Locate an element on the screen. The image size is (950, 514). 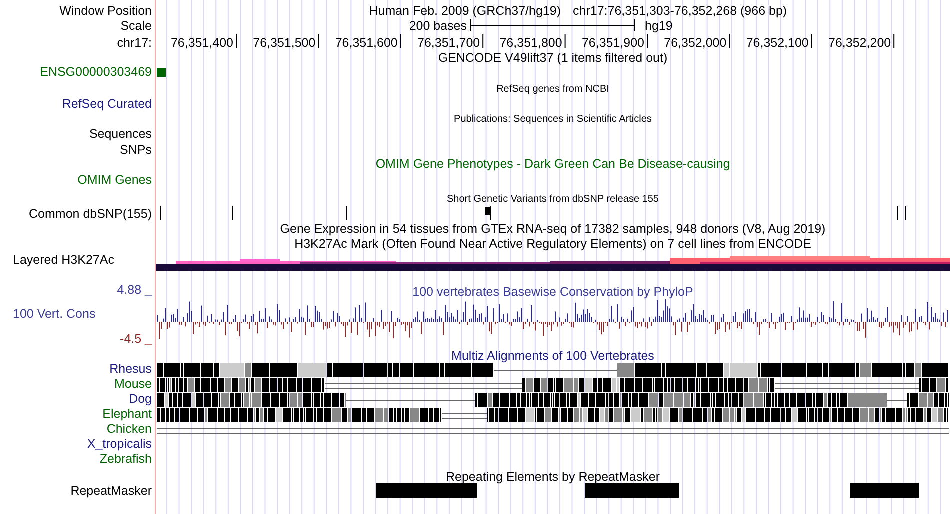
track-label: Layered H3K27Ac is located at coordinates (63, 260).